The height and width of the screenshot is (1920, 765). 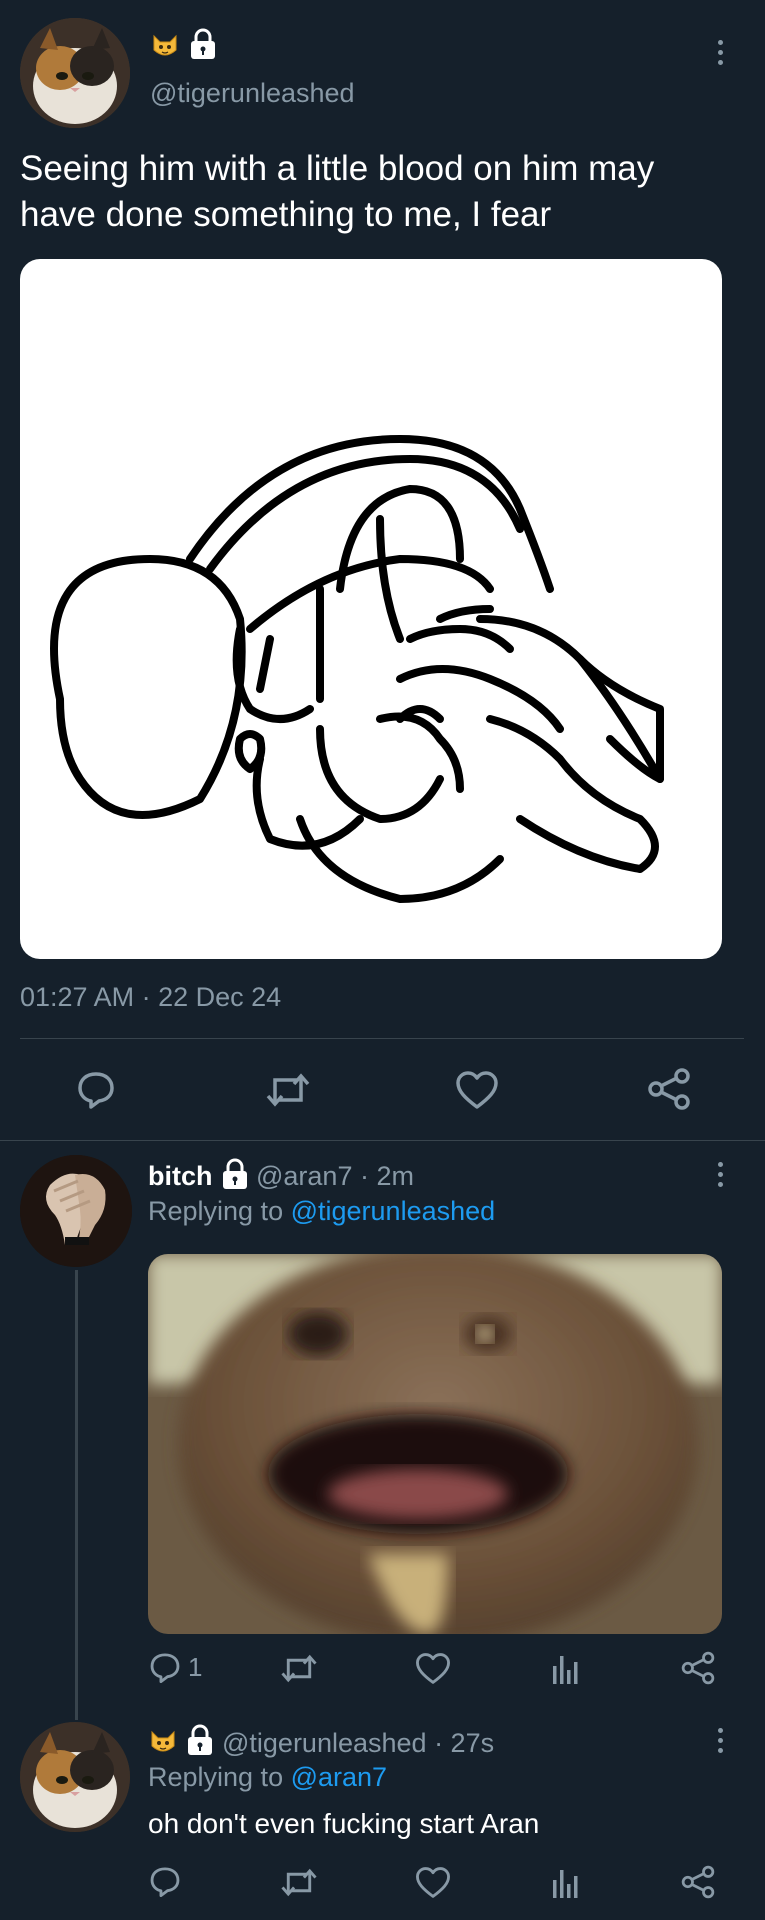 I want to click on reply-text: oh don't even fucking start Aran, so click(x=344, y=1823).